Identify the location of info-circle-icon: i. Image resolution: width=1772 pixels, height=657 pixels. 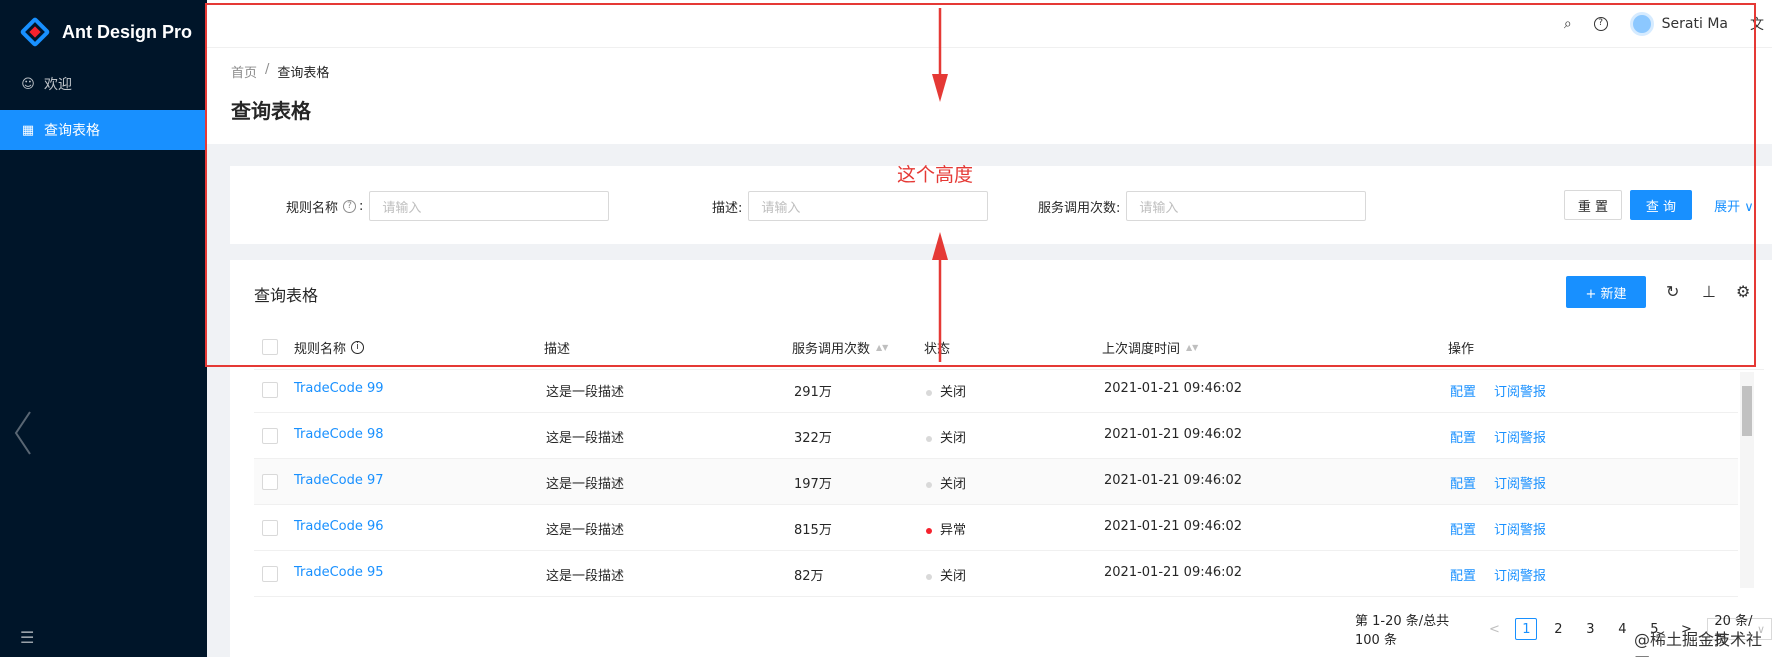
(358, 347).